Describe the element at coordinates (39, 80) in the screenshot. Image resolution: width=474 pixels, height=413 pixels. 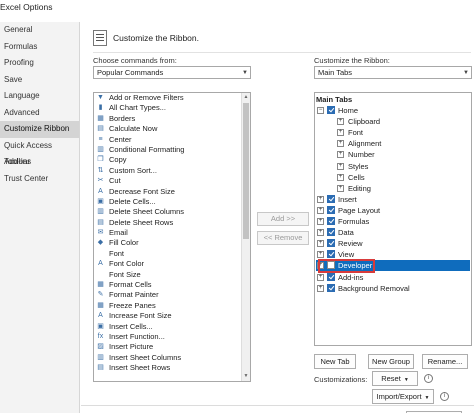
I see `sidebar-item-save: Save` at that location.